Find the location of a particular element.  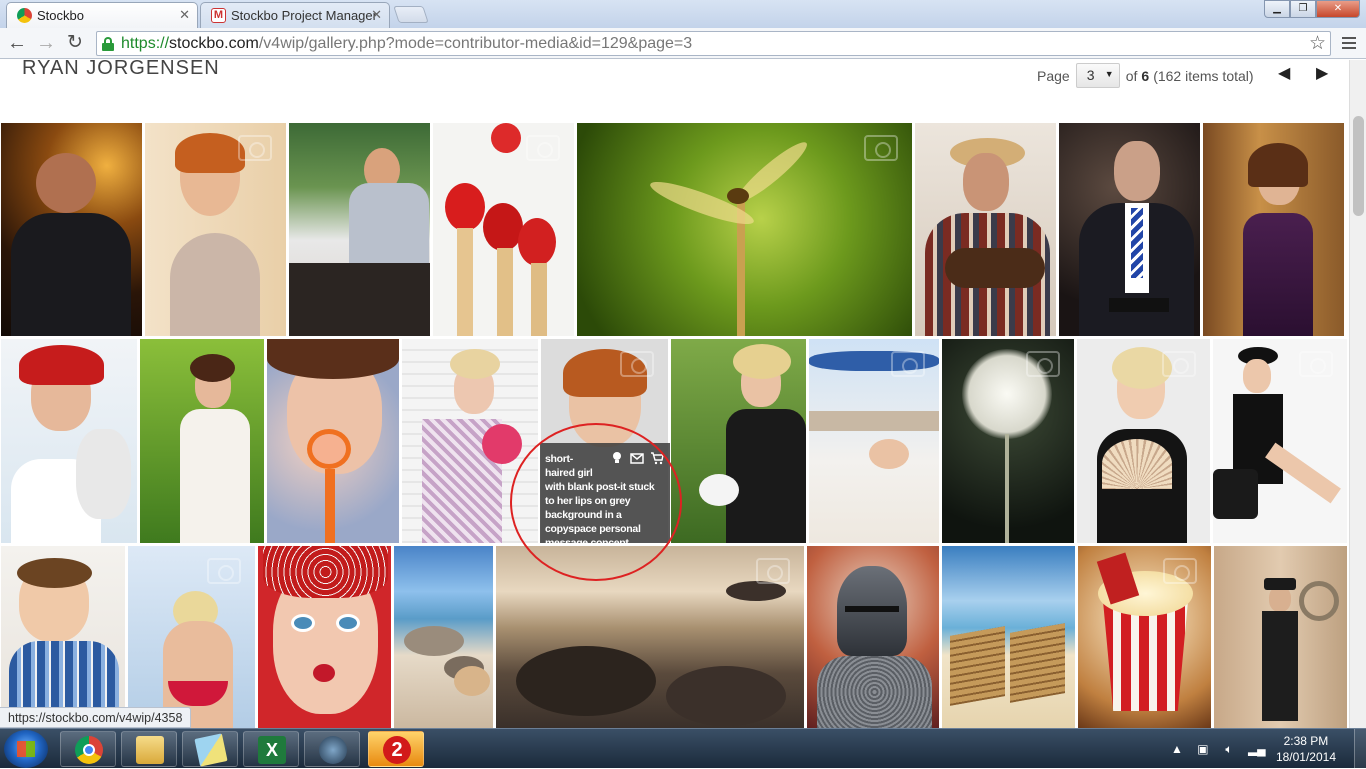

taskbar-chrome is located at coordinates (88, 749).